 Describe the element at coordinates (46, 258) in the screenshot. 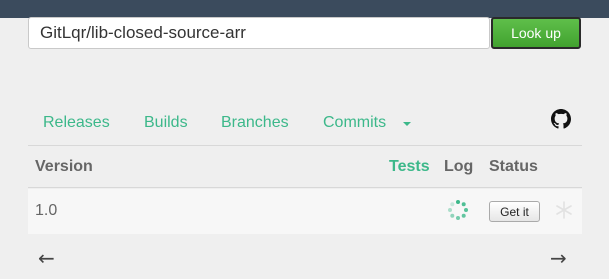

I see `previous-page-arrow: ←` at that location.